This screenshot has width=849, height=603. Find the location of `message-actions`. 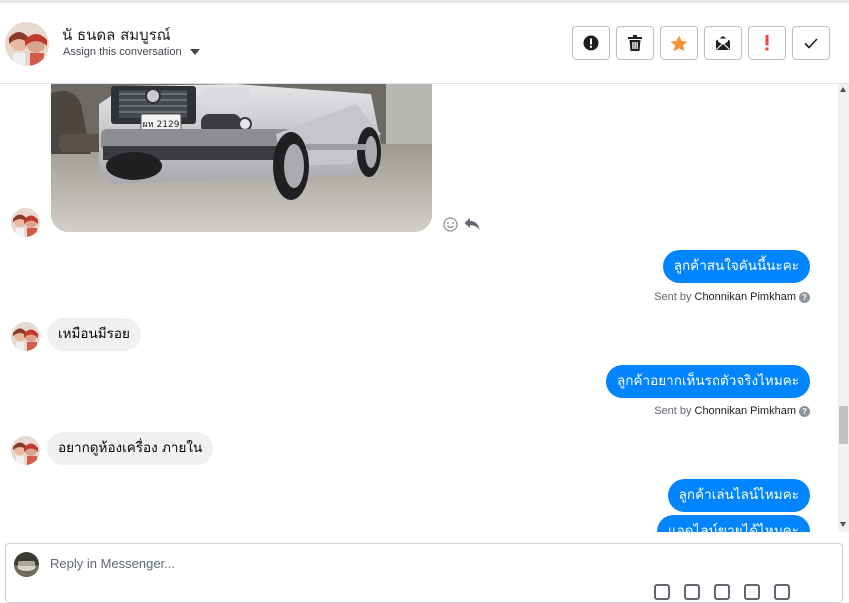

message-actions is located at coordinates (461, 227).